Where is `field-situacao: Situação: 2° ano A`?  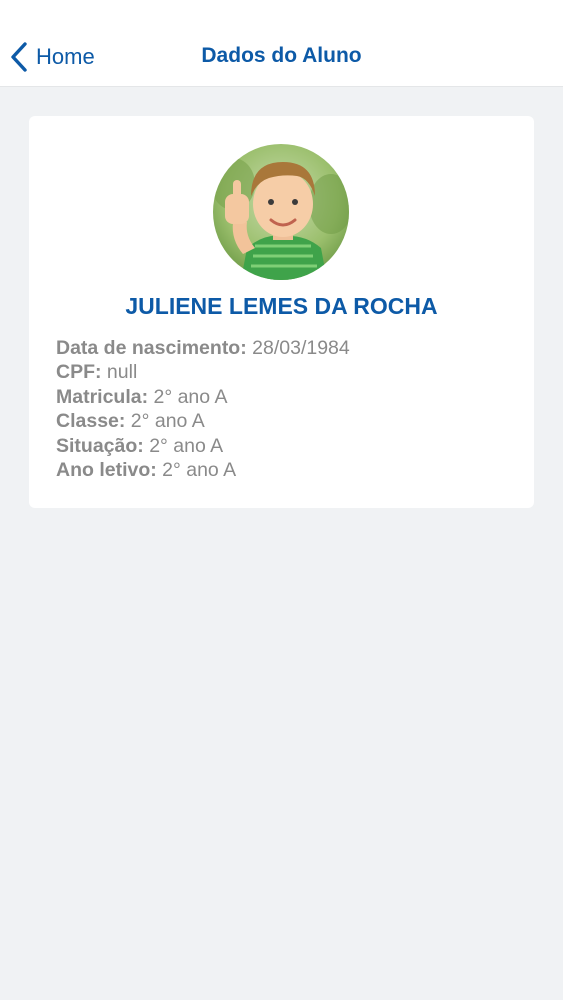
field-situacao: Situação: 2° ano A is located at coordinates (203, 446).